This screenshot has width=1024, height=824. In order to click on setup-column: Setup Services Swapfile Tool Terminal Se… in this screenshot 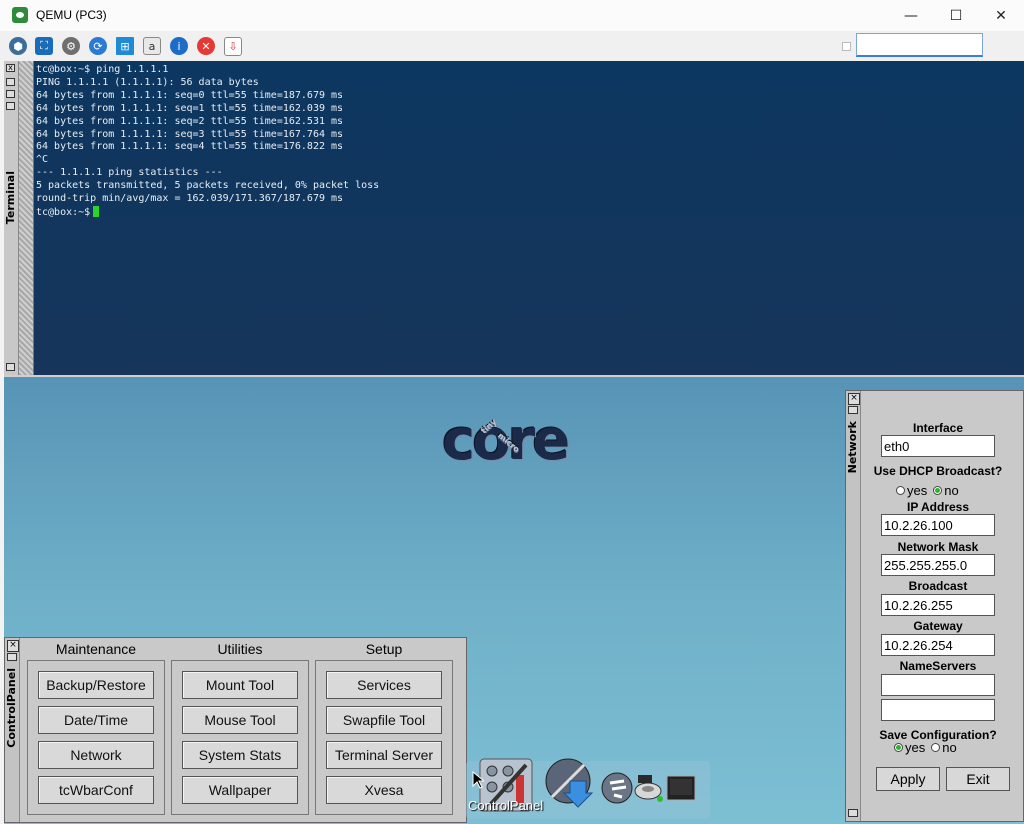, I will do `click(384, 727)`.